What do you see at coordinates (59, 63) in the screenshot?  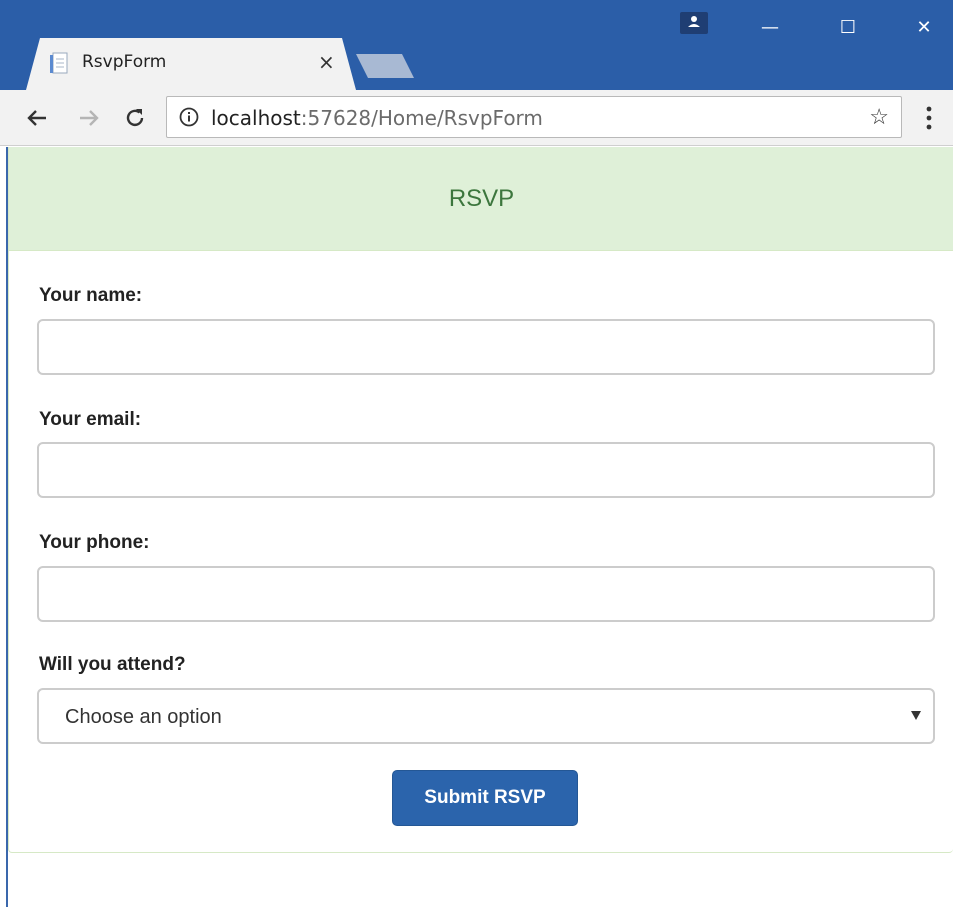 I see `page-icon` at bounding box center [59, 63].